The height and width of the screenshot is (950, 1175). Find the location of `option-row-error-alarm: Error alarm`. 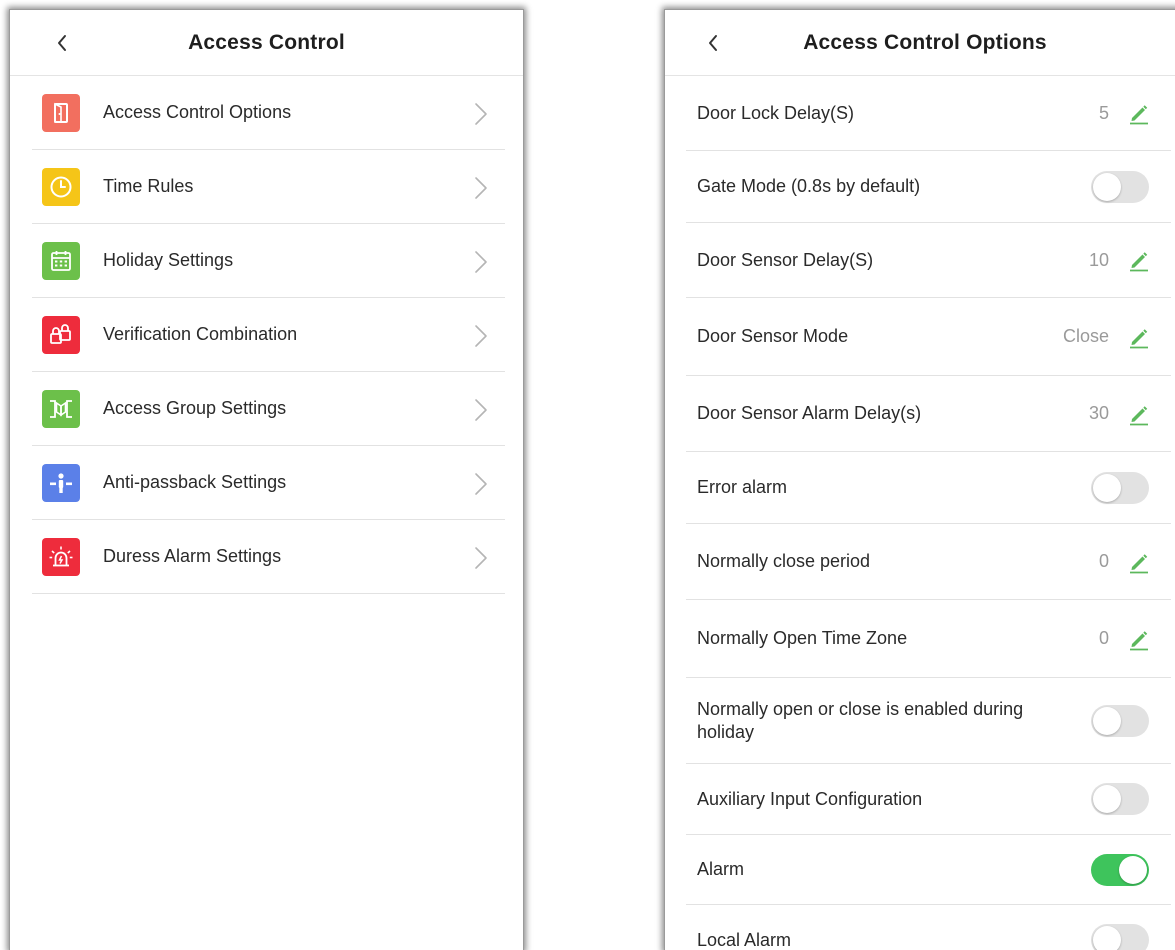

option-row-error-alarm: Error alarm is located at coordinates (928, 488).